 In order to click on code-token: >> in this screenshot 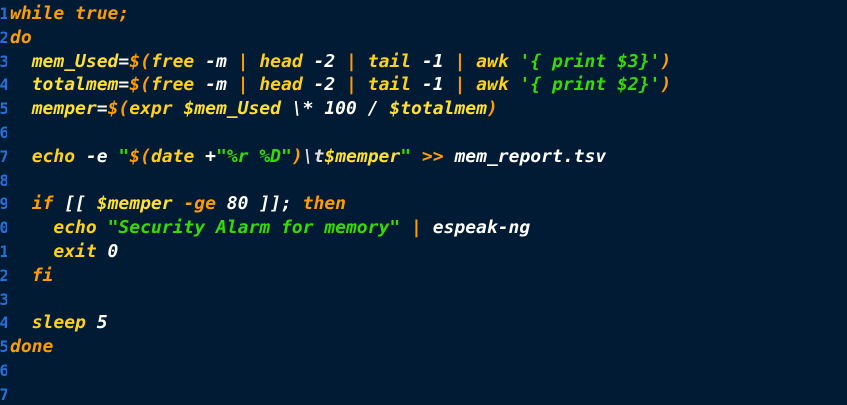, I will do `click(432, 156)`.